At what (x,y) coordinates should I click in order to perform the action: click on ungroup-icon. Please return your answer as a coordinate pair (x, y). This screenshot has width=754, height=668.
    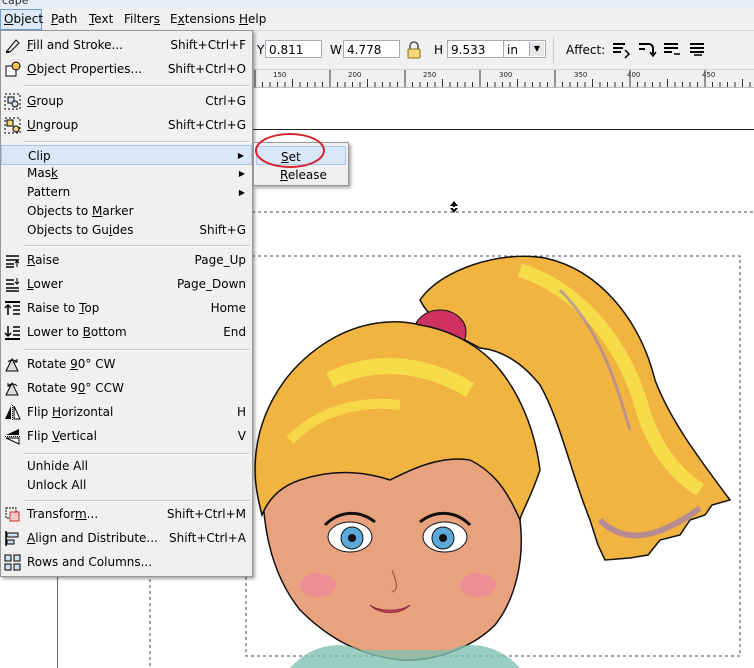
    Looking at the image, I should click on (12, 125).